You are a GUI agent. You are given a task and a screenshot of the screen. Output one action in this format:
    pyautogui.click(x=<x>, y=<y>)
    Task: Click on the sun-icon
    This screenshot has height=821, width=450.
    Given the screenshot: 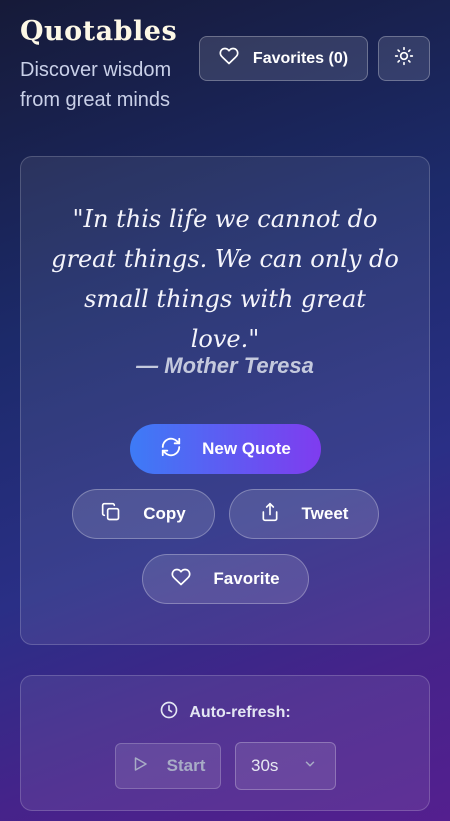 What is the action you would take?
    pyautogui.click(x=404, y=58)
    